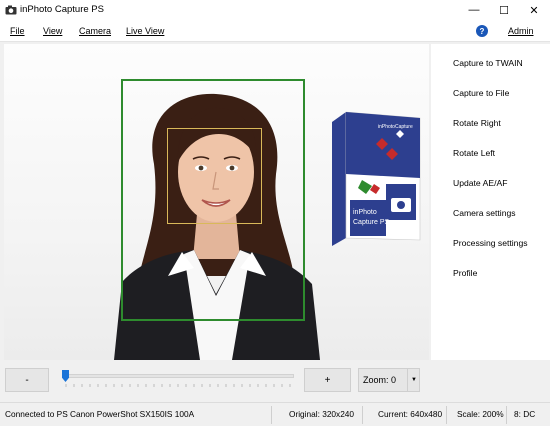  I want to click on camera-settings-link: Camera settings, so click(484, 213).